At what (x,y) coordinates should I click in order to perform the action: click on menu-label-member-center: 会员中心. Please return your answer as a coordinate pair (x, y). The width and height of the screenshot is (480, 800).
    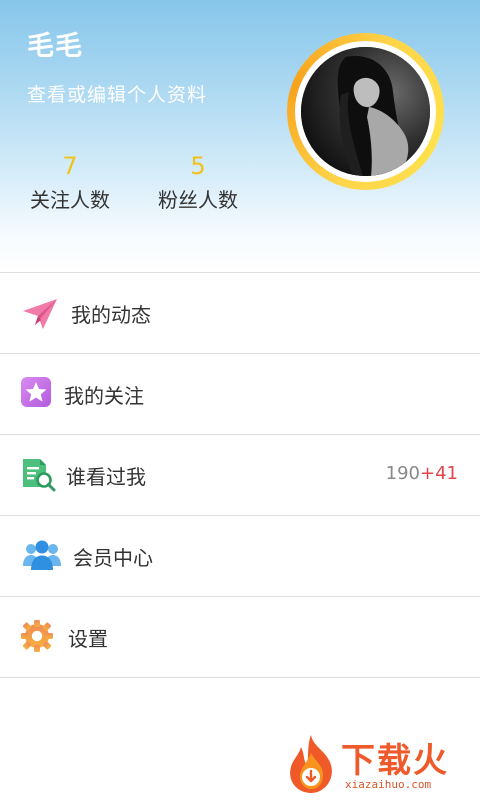
    Looking at the image, I should click on (113, 558).